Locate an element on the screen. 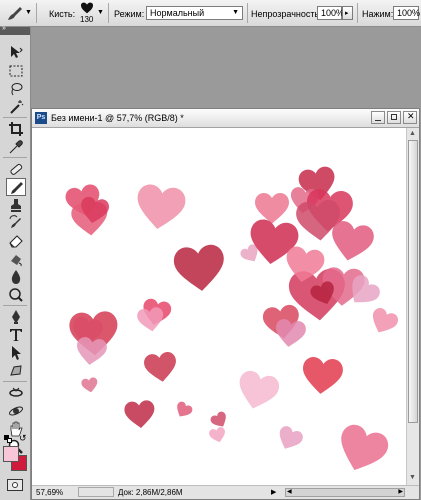  pressure-field: 100% is located at coordinates (407, 13).